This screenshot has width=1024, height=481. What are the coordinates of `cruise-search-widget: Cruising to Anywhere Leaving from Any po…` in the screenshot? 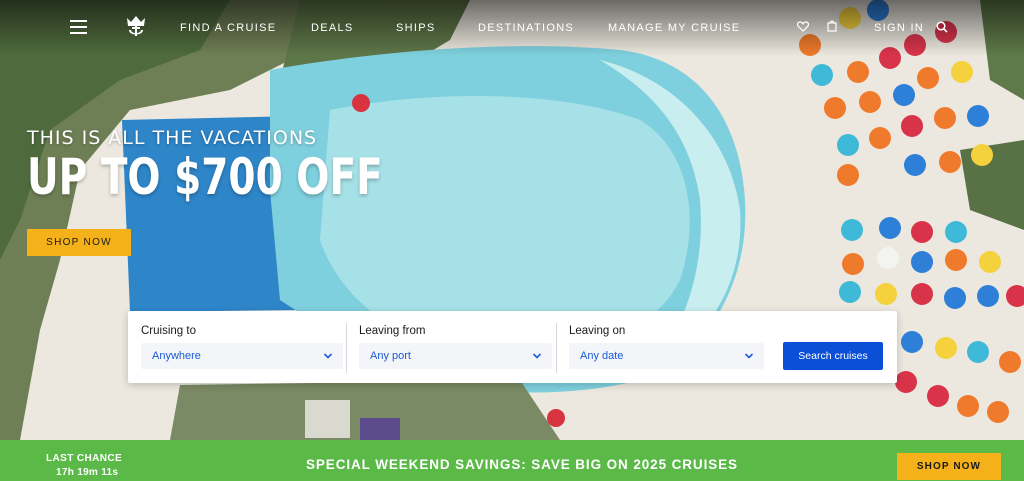 It's located at (512, 347).